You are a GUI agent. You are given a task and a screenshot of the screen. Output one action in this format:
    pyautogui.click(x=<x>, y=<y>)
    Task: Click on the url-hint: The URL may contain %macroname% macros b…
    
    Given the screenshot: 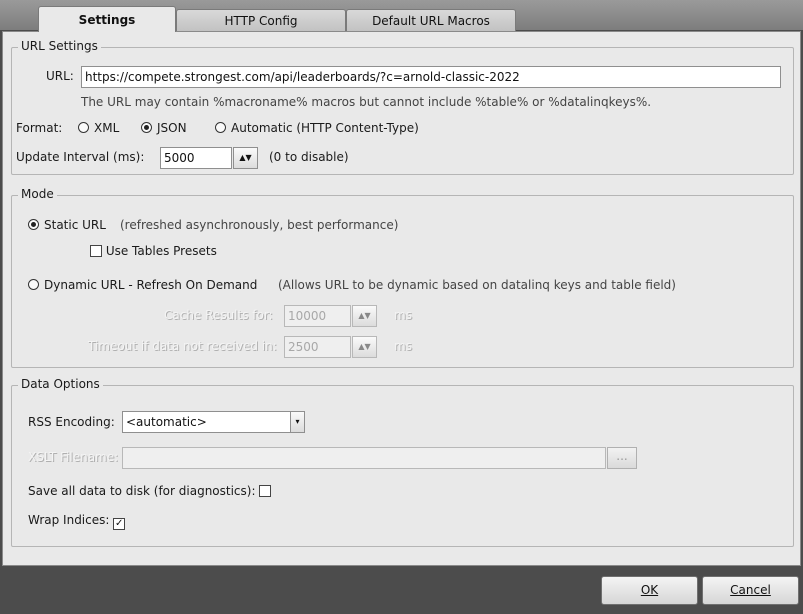 What is the action you would take?
    pyautogui.click(x=366, y=102)
    